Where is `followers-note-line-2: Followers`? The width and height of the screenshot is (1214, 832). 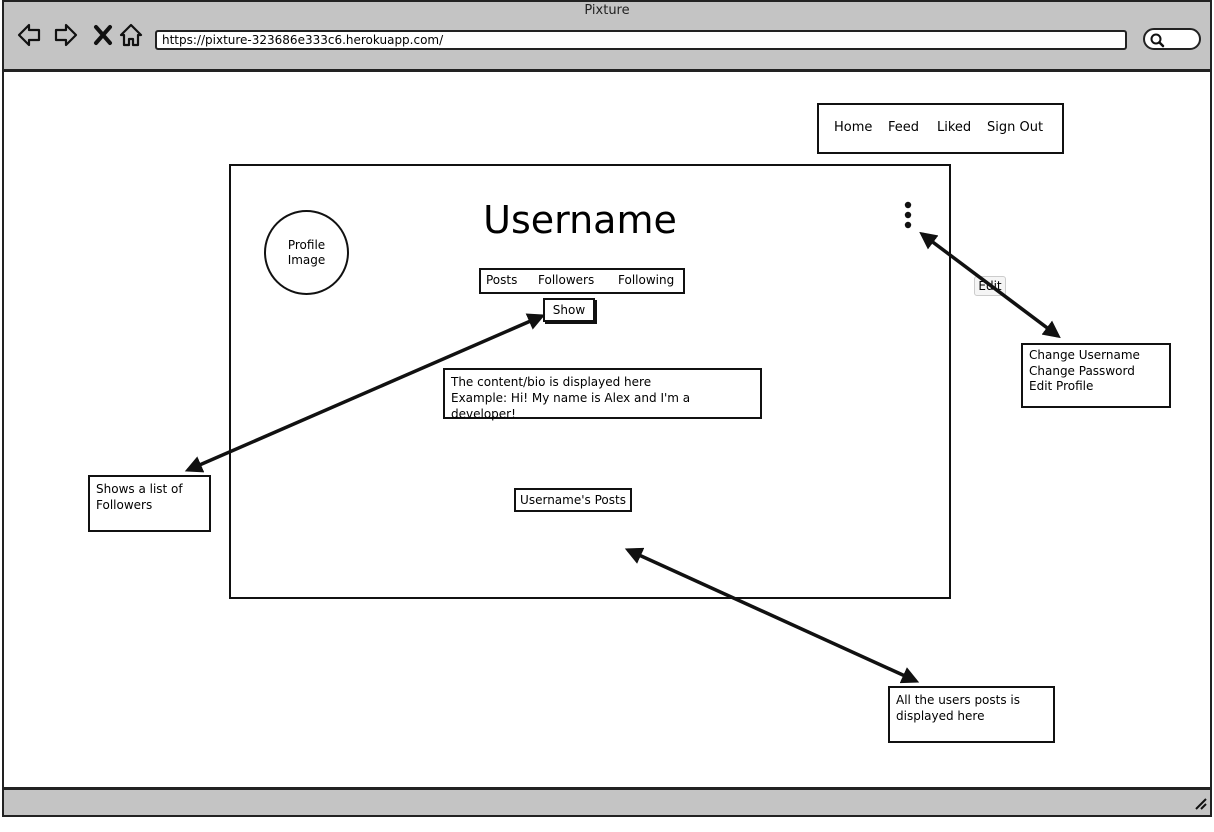 followers-note-line-2: Followers is located at coordinates (124, 505).